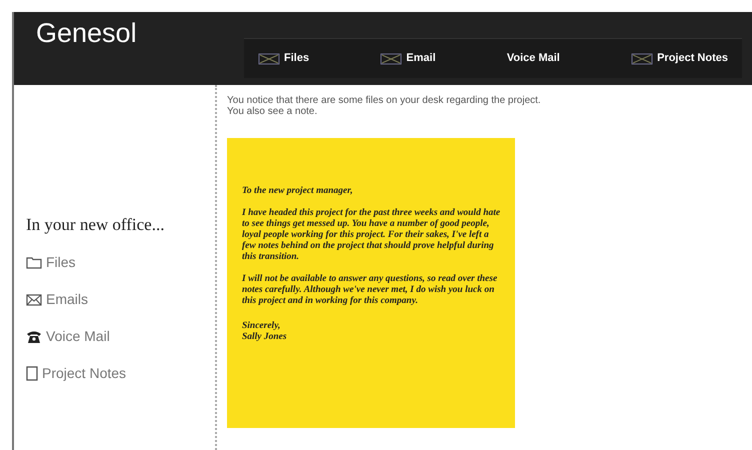  What do you see at coordinates (408, 58) in the screenshot?
I see `nav-link: Email` at bounding box center [408, 58].